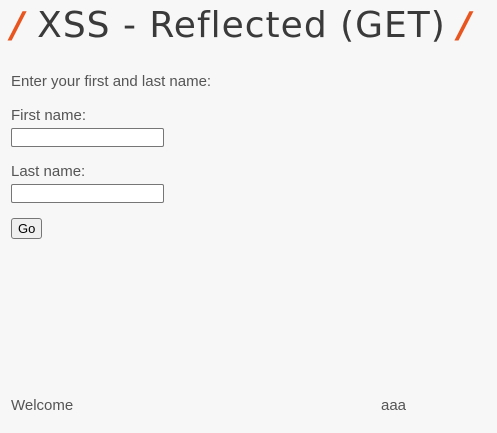 The height and width of the screenshot is (433, 497). What do you see at coordinates (111, 81) in the screenshot?
I see `form-instructions: Enter your first and last name:` at bounding box center [111, 81].